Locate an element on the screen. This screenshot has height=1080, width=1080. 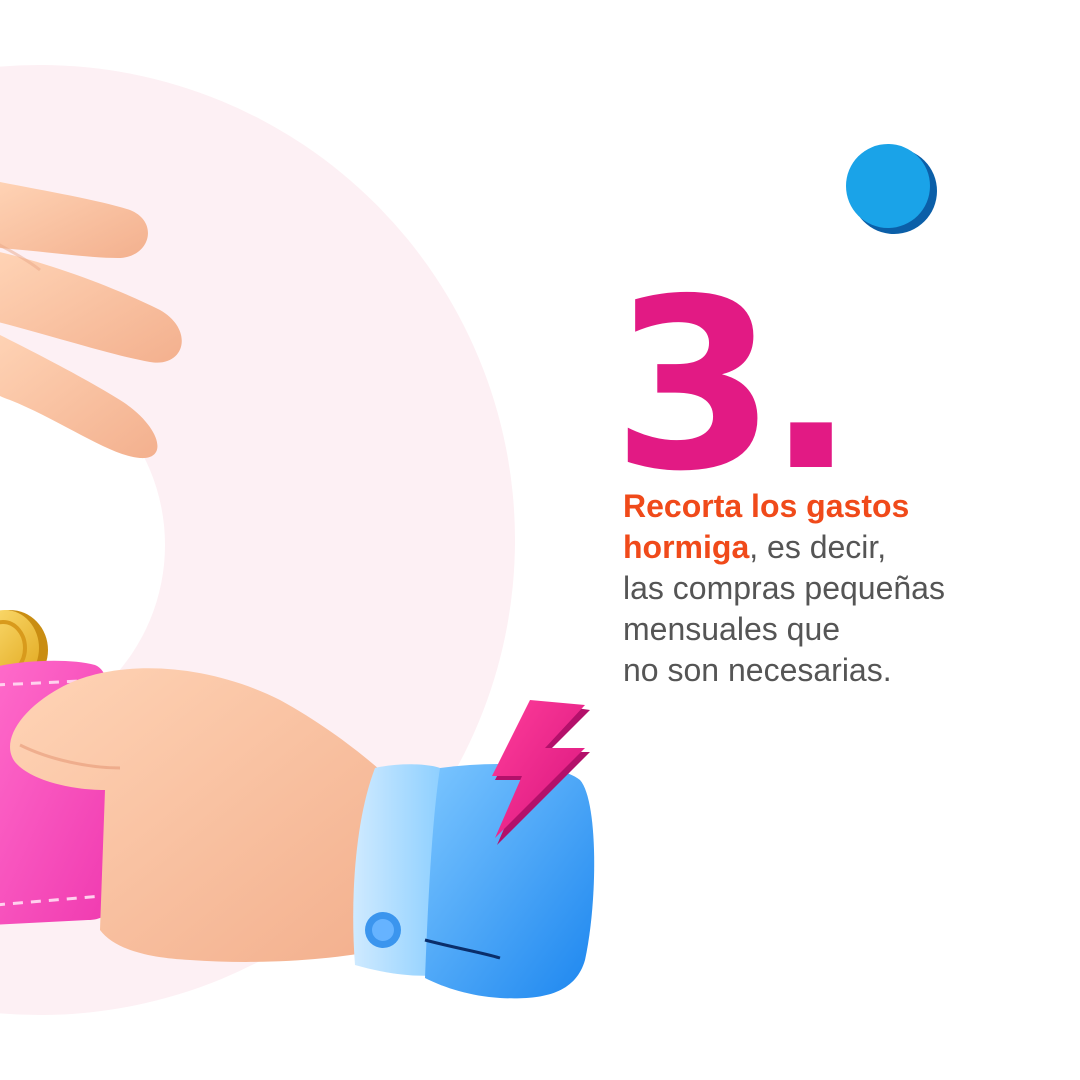
tip-line-4: mensuales que is located at coordinates (732, 629).